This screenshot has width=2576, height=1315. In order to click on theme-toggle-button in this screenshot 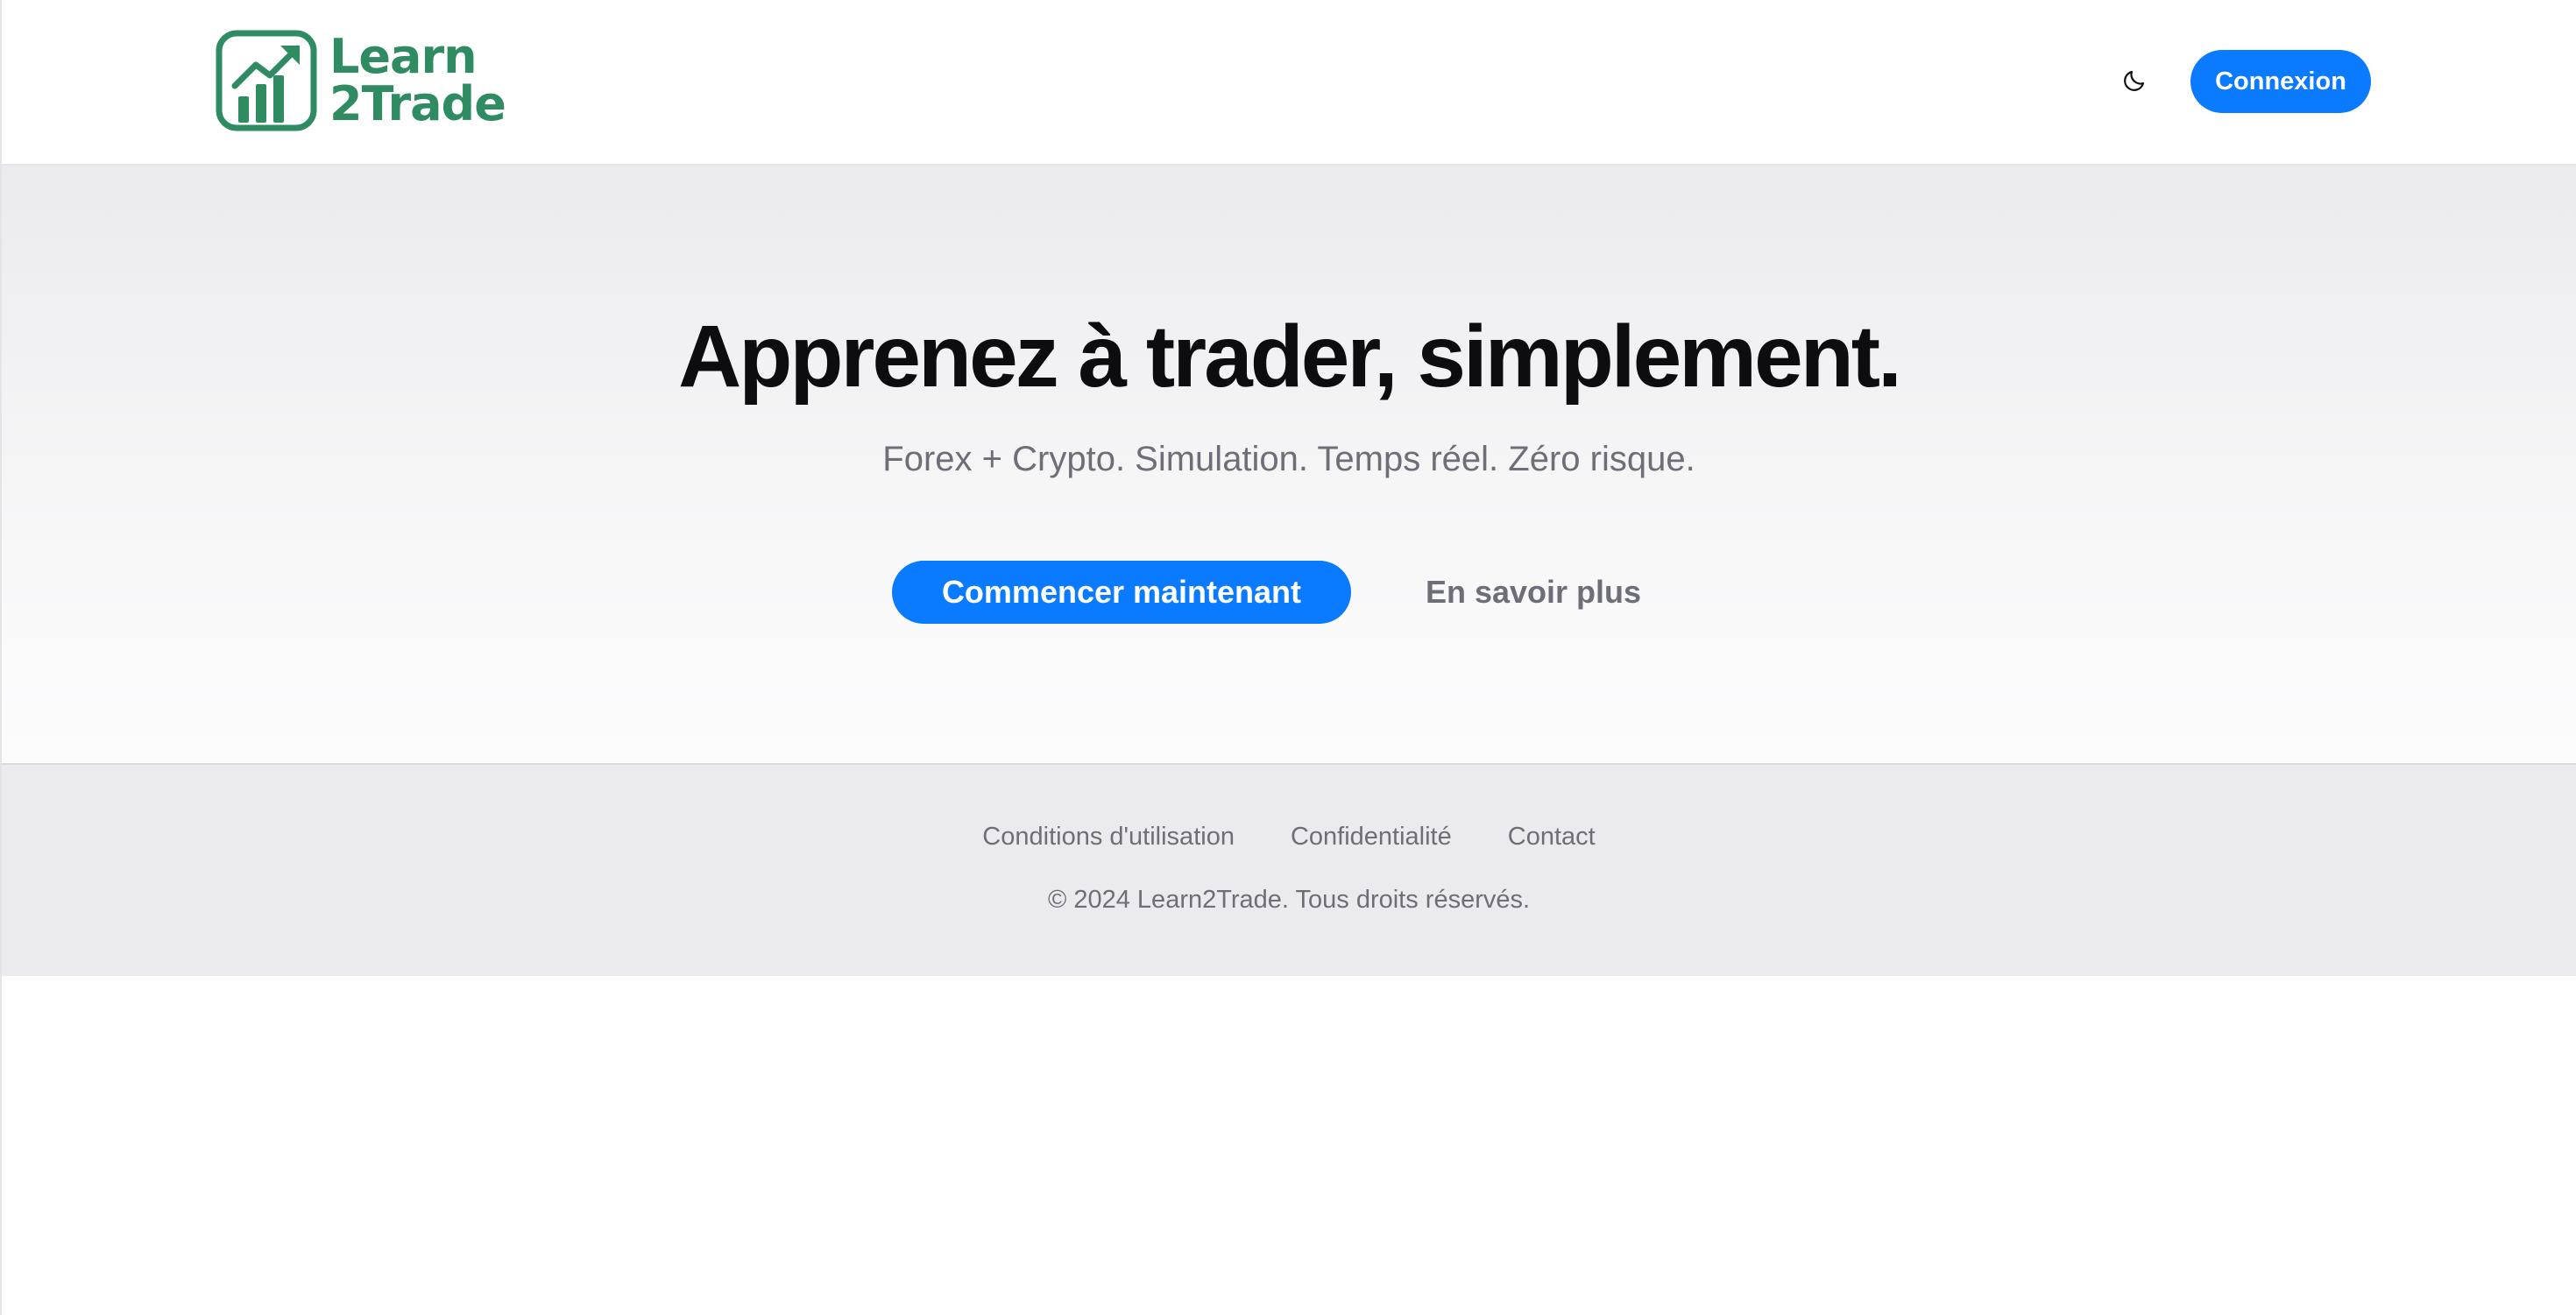, I will do `click(2134, 82)`.